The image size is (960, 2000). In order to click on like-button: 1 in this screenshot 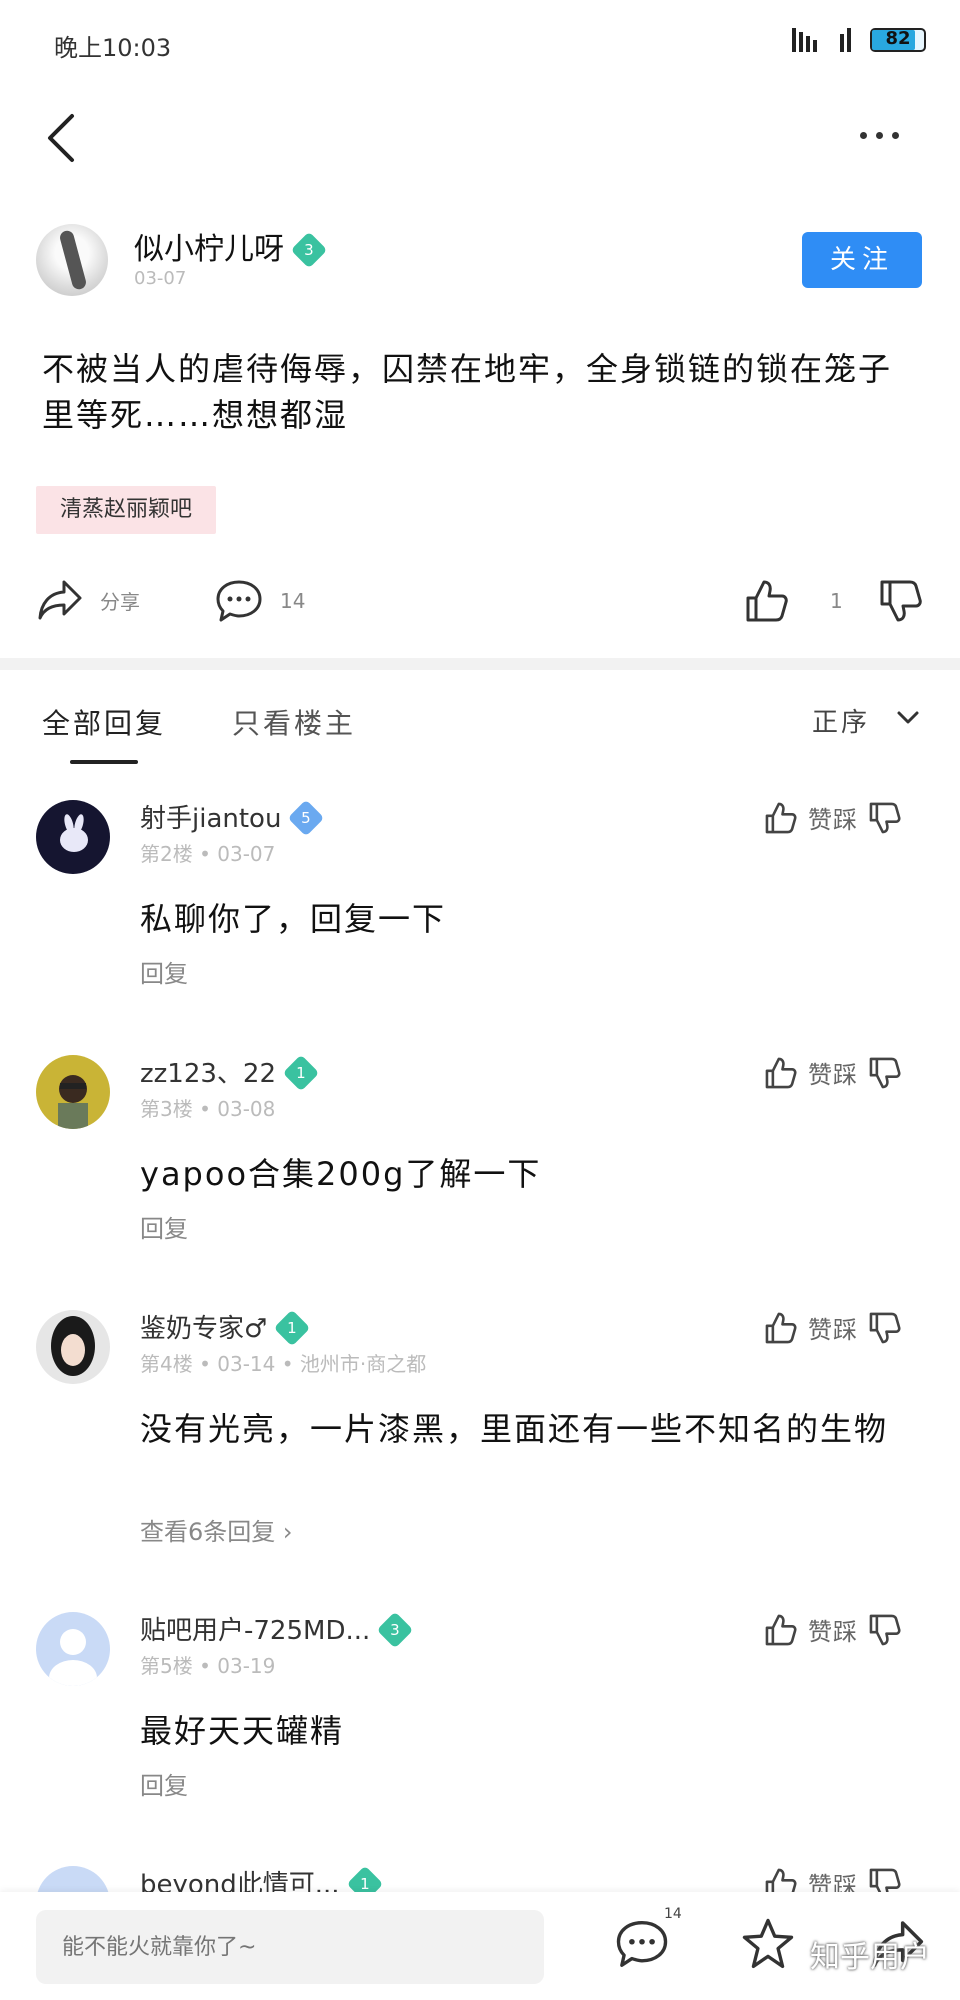, I will do `click(793, 601)`.